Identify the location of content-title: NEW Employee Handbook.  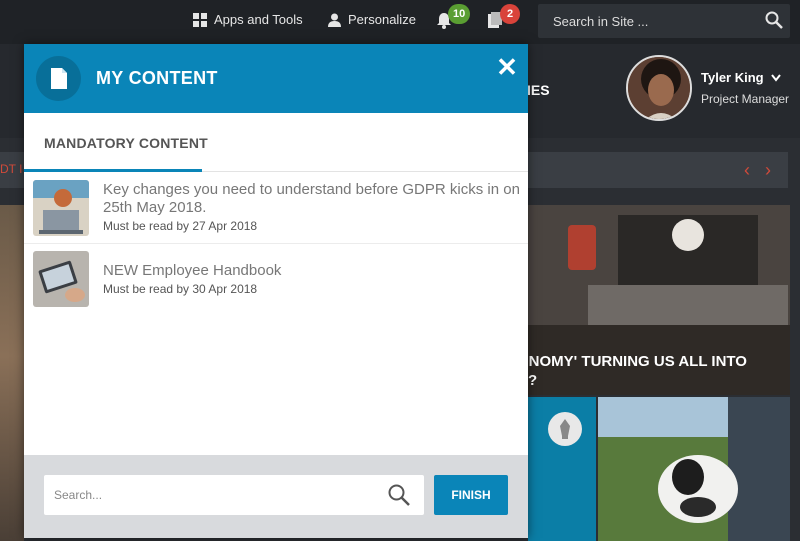
(192, 270).